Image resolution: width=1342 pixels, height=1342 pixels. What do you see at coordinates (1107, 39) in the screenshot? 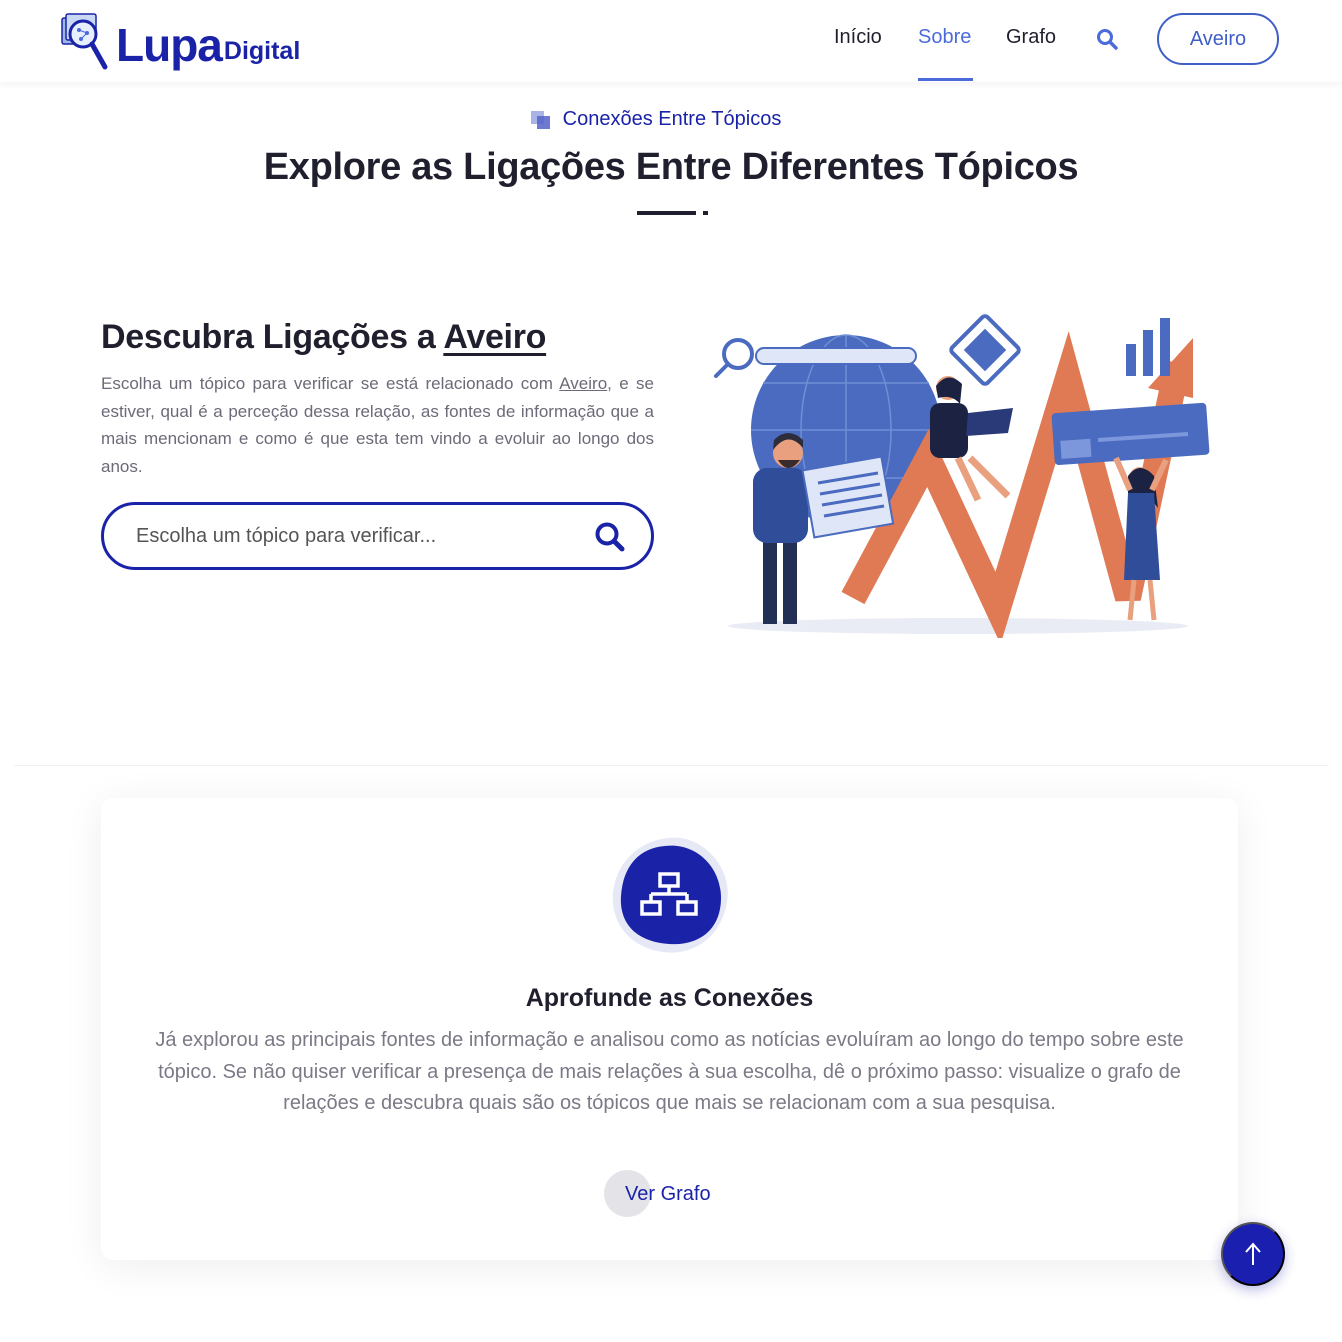
I see `search-icon` at bounding box center [1107, 39].